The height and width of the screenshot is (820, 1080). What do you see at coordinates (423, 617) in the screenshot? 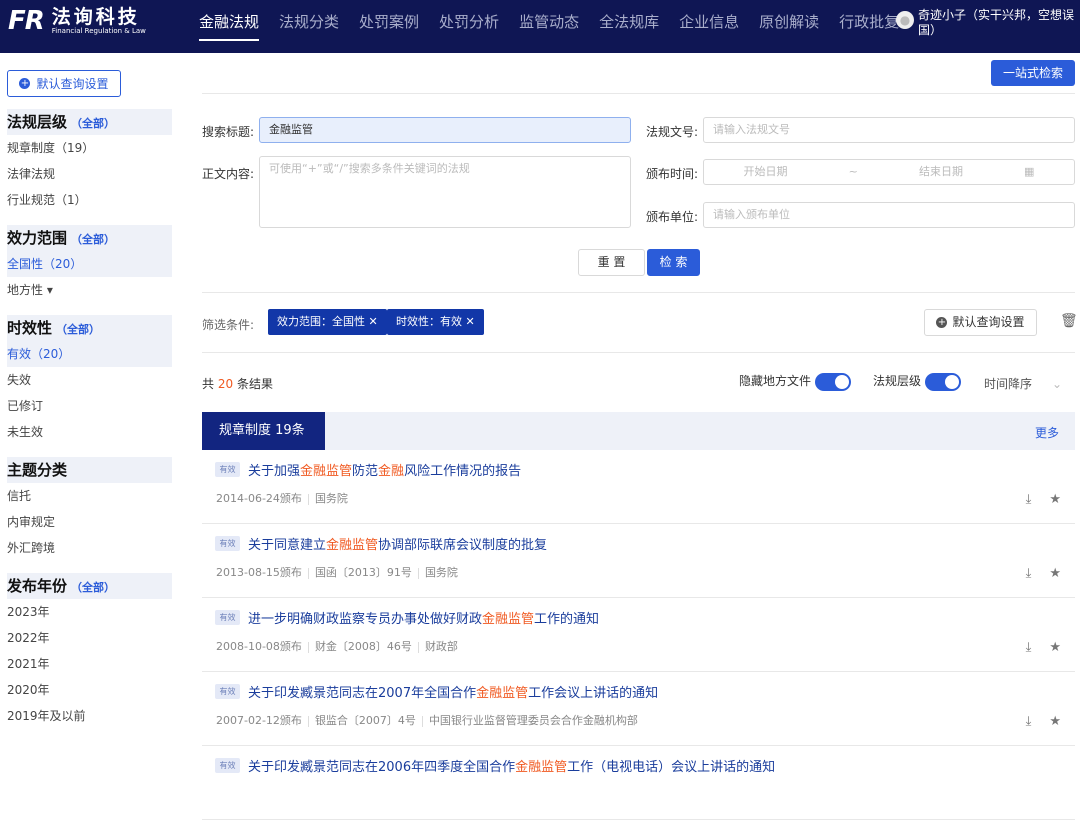
I see `result-title-link: 进一步明确财政监察专员办事处做好财政金融监管工作的通知` at bounding box center [423, 617].